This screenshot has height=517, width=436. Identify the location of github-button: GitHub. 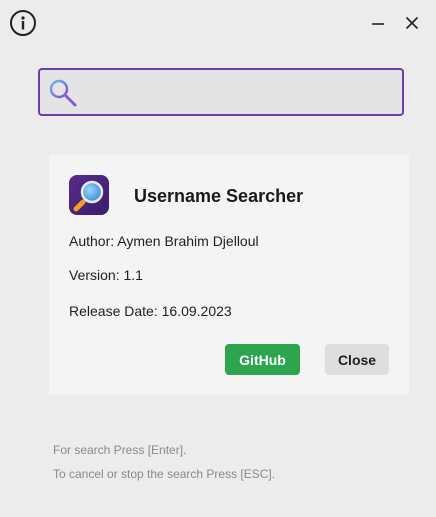
(262, 359).